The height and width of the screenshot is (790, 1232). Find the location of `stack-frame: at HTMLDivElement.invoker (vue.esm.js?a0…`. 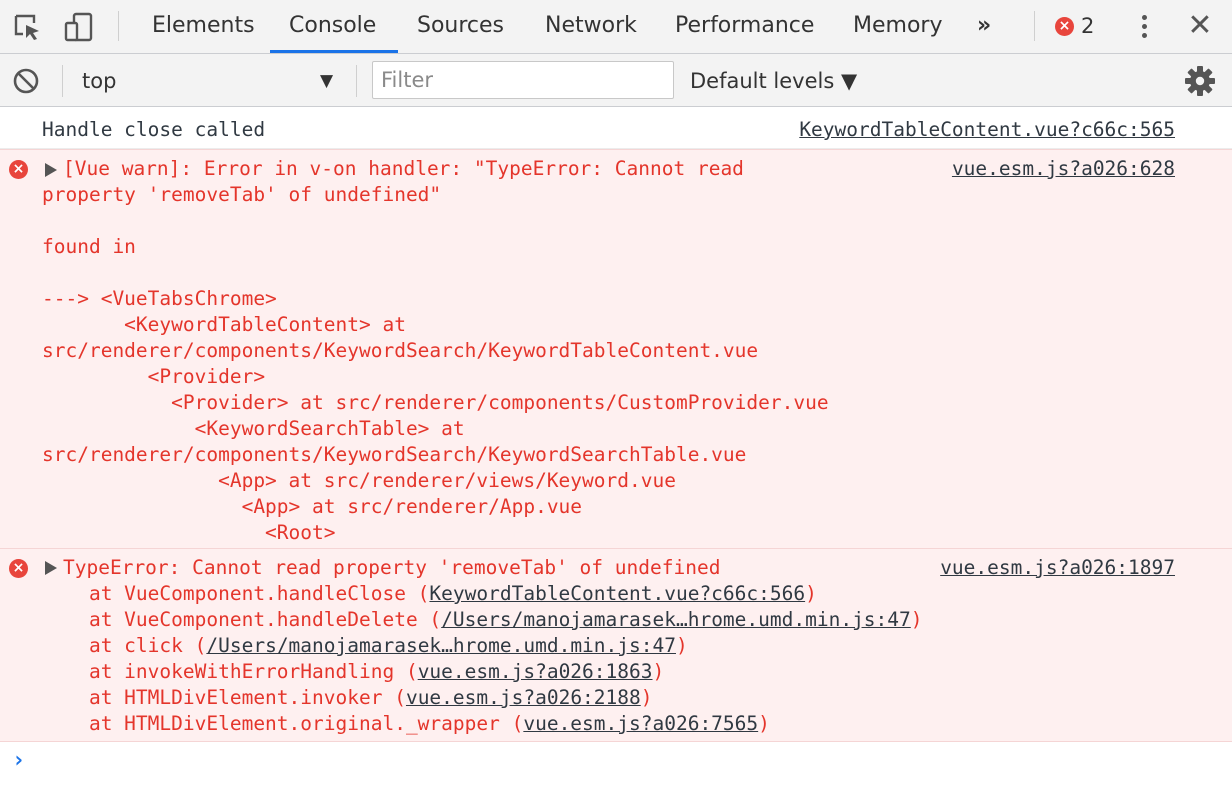

stack-frame: at HTMLDivElement.invoker (vue.esm.js?a0… is located at coordinates (347, 697).